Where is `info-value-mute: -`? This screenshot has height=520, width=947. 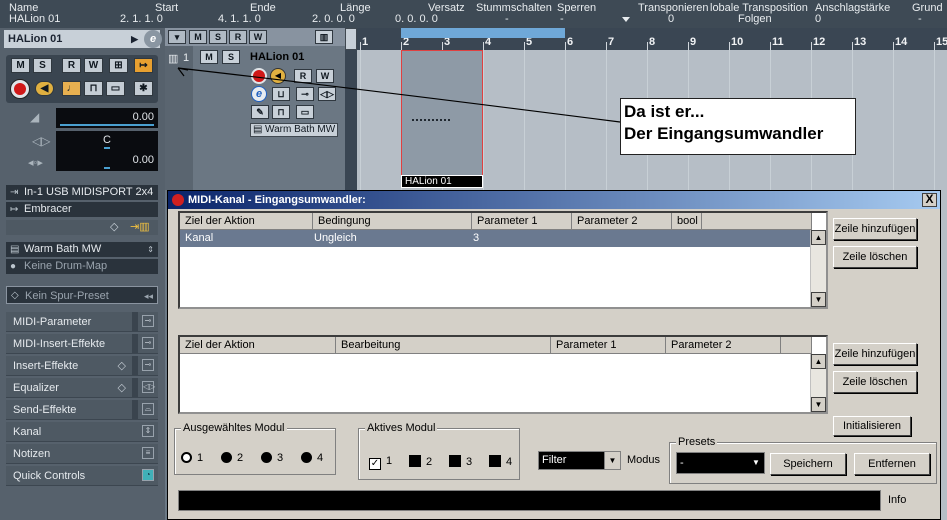
info-value-mute: - is located at coordinates (507, 19).